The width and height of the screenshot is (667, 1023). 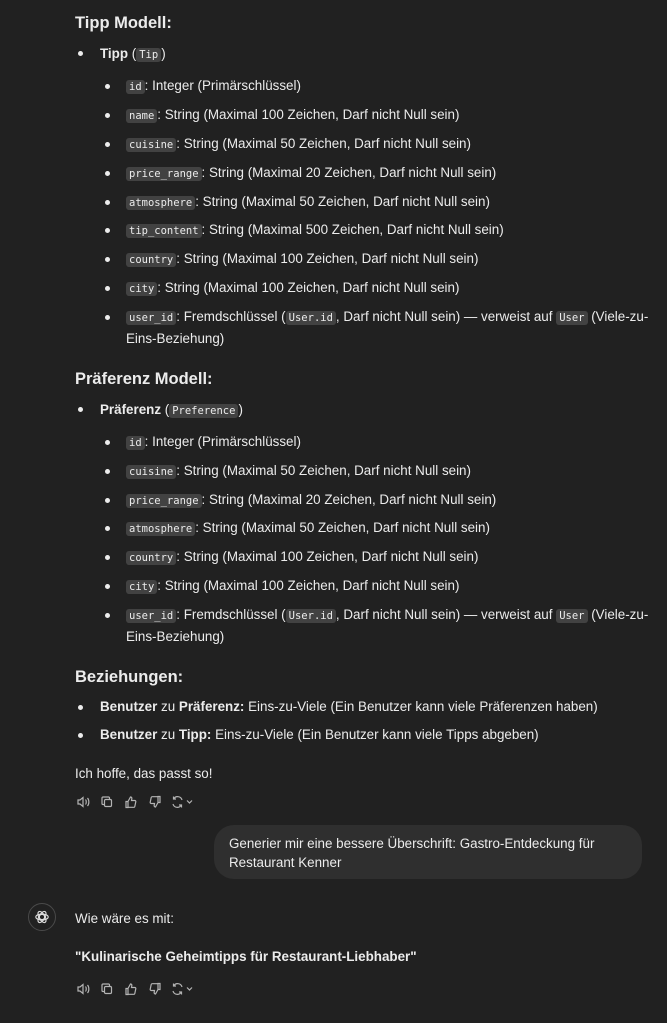 I want to click on pref-model-item: Präferenz (Preference), so click(x=171, y=410).